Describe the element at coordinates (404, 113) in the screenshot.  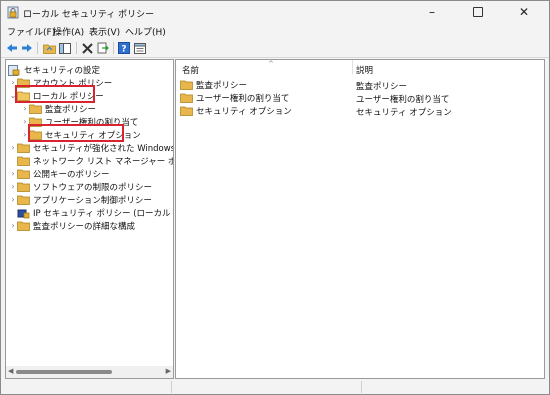
I see `list-item-desc: セキュリティ オプション` at that location.